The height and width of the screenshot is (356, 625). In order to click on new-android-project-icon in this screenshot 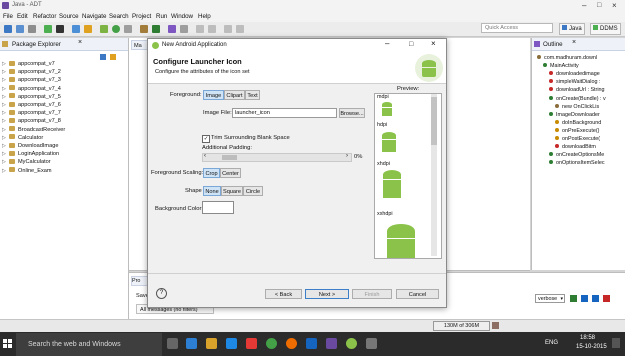, I will do `click(76, 29)`.